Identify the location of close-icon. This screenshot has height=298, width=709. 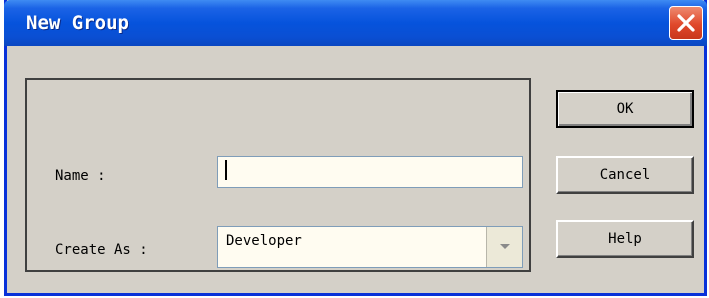
(686, 23).